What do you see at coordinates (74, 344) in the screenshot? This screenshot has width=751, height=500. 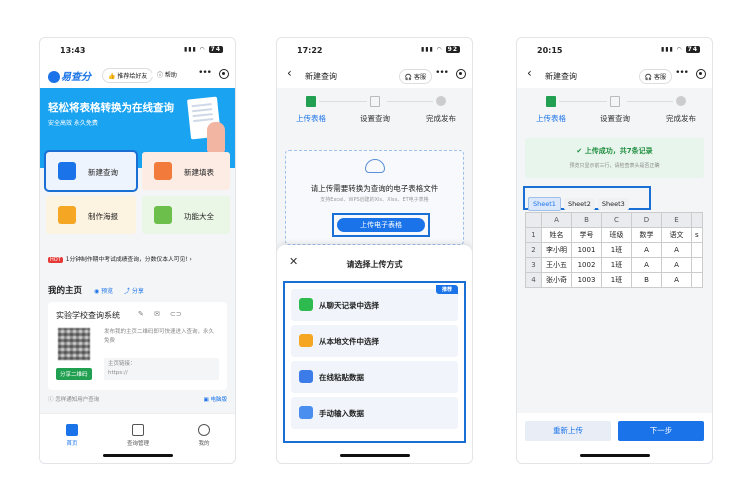 I see `qr-code` at bounding box center [74, 344].